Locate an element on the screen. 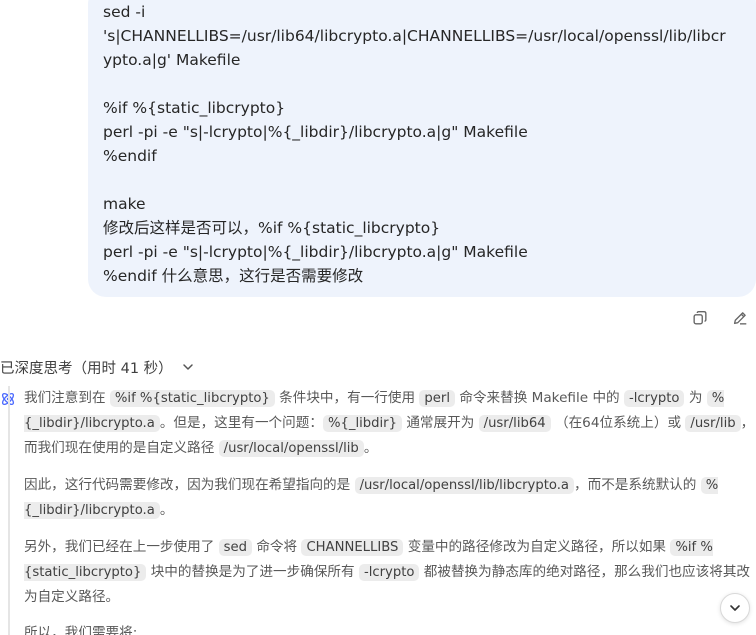 This screenshot has height=635, width=756. scroll-to-bottom-button is located at coordinates (735, 608).